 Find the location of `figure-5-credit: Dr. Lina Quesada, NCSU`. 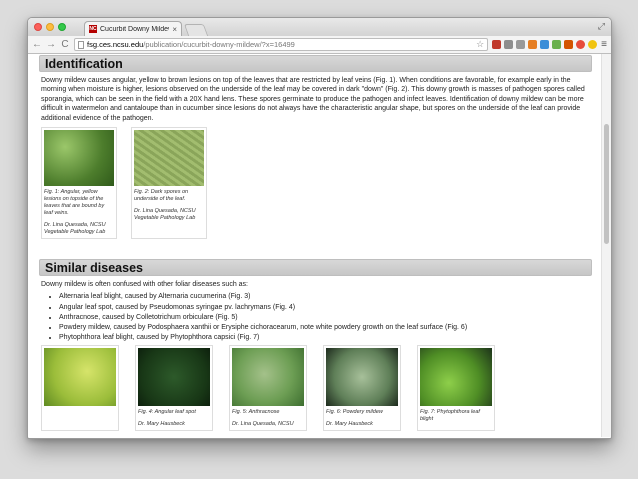

figure-5-credit: Dr. Lina Quesada, NCSU is located at coordinates (263, 424).